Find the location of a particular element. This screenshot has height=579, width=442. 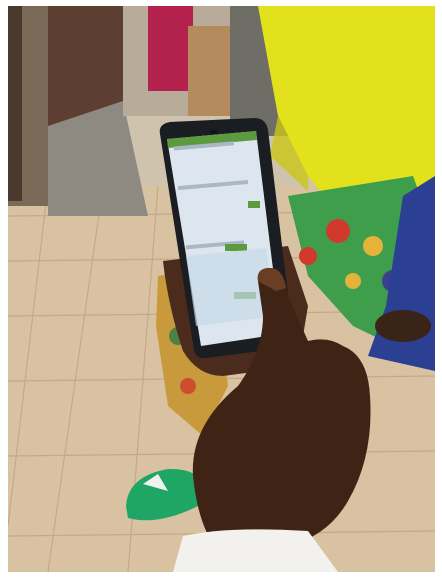

camera-notch is located at coordinates (214, 132).